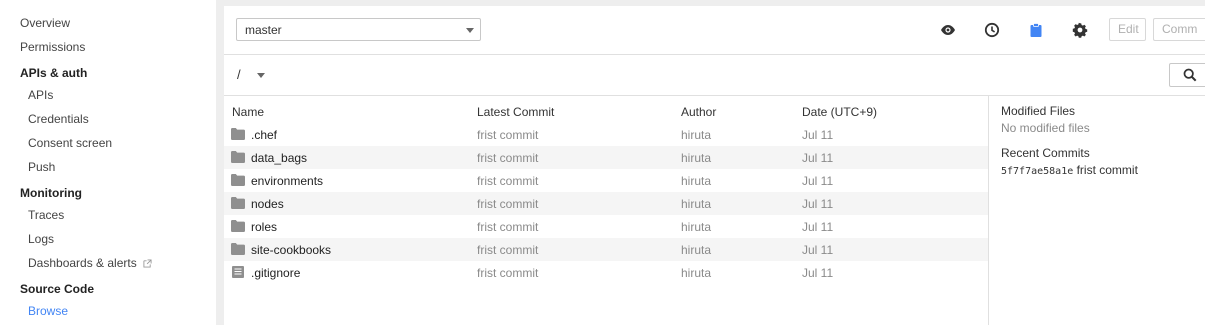 Image resolution: width=1205 pixels, height=325 pixels. I want to click on sidebar-item-dashboards-alerts: Dashboards & alerts, so click(90, 263).